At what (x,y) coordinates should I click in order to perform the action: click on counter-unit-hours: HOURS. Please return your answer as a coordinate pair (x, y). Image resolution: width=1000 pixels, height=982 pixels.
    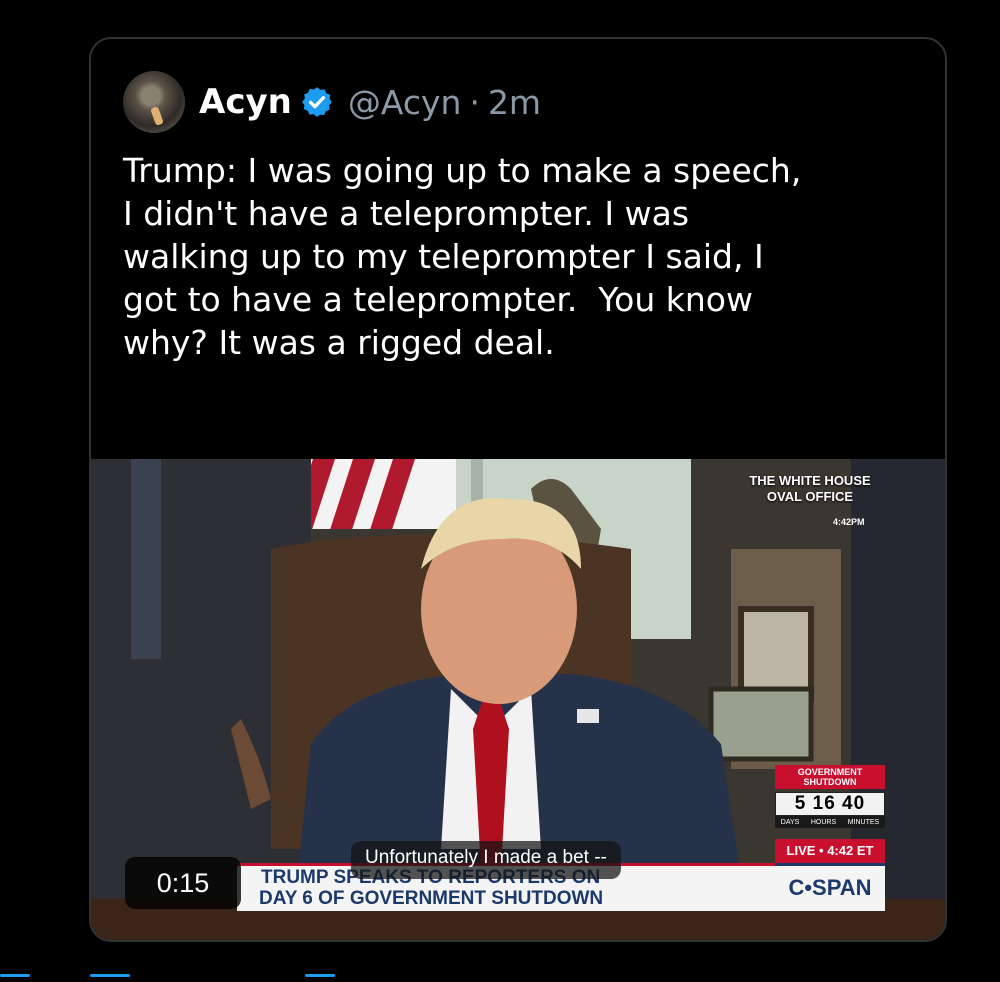
    Looking at the image, I should click on (823, 822).